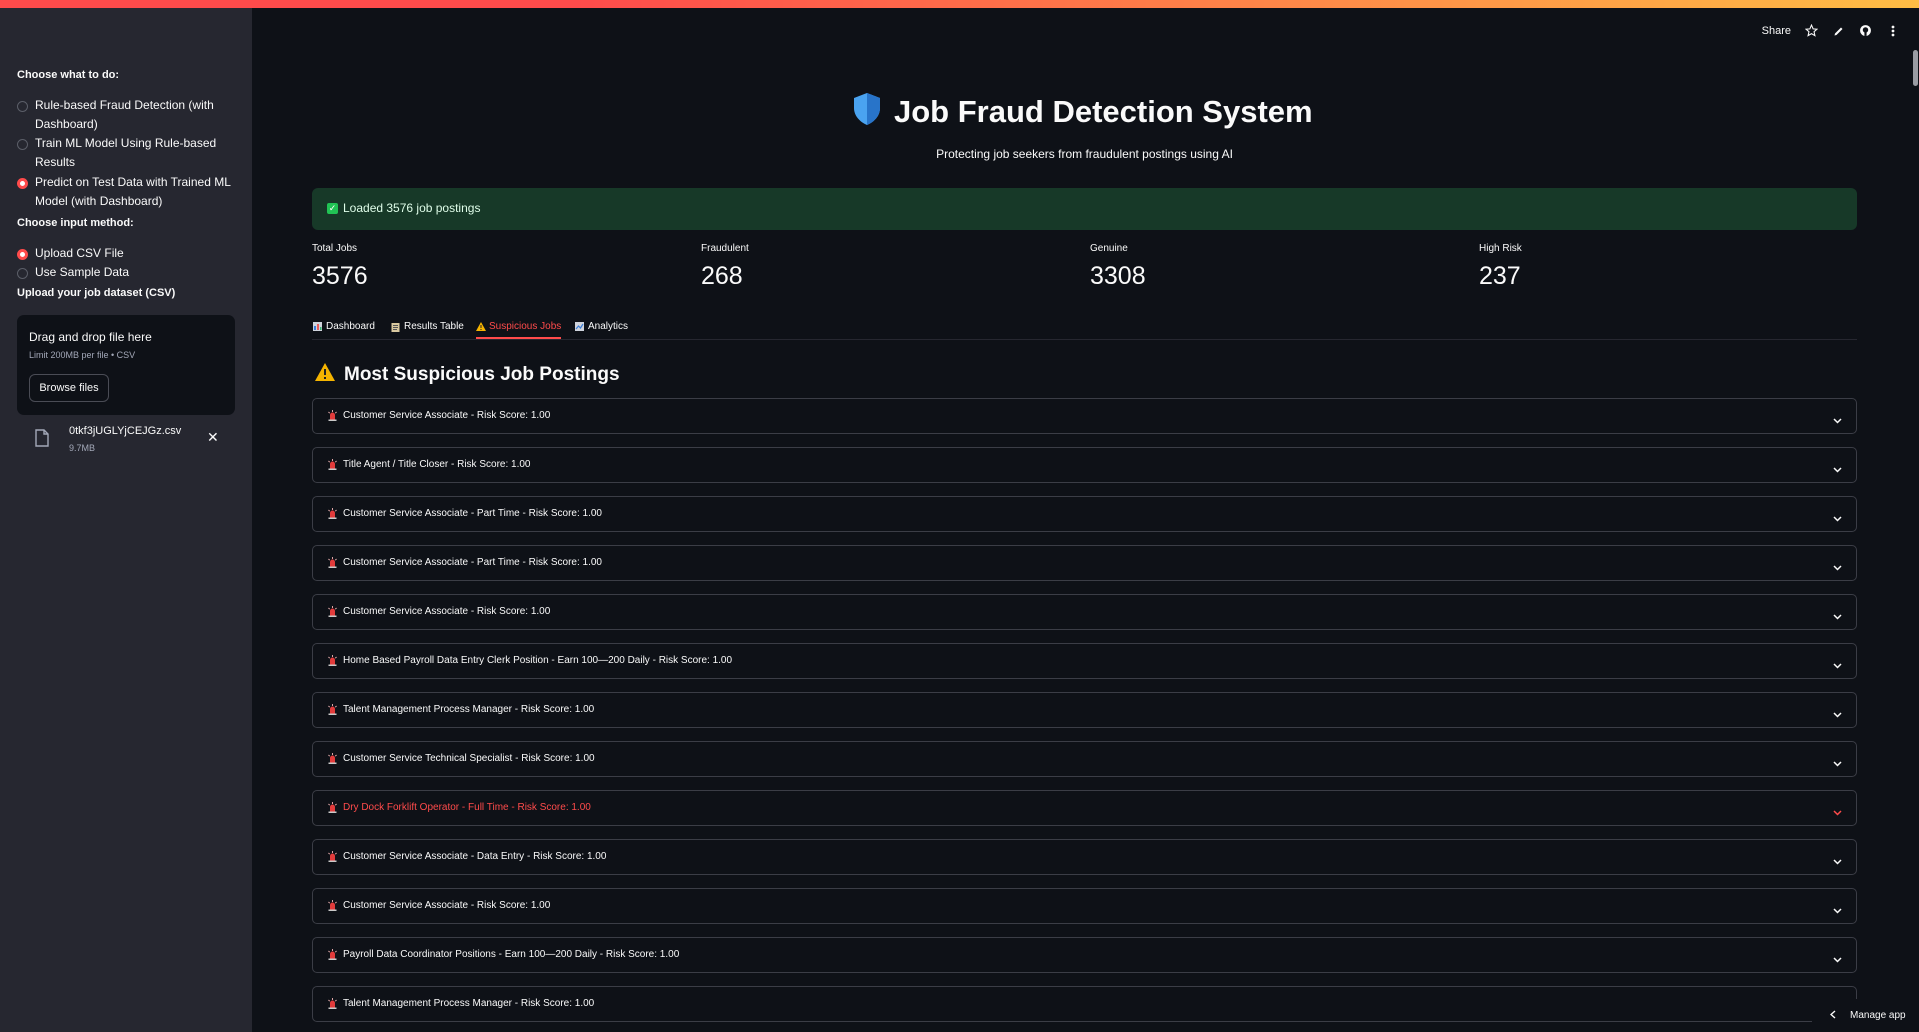 Image resolution: width=1919 pixels, height=1032 pixels. I want to click on radio-circle-selected, so click(22, 254).